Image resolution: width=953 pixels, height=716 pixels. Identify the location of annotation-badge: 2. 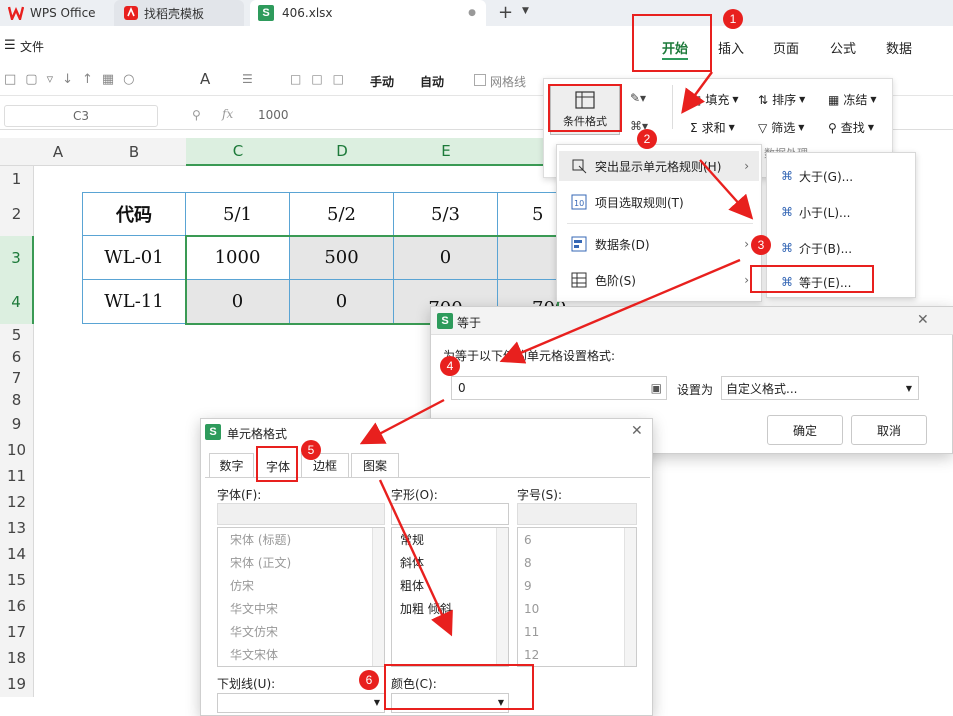
(647, 139).